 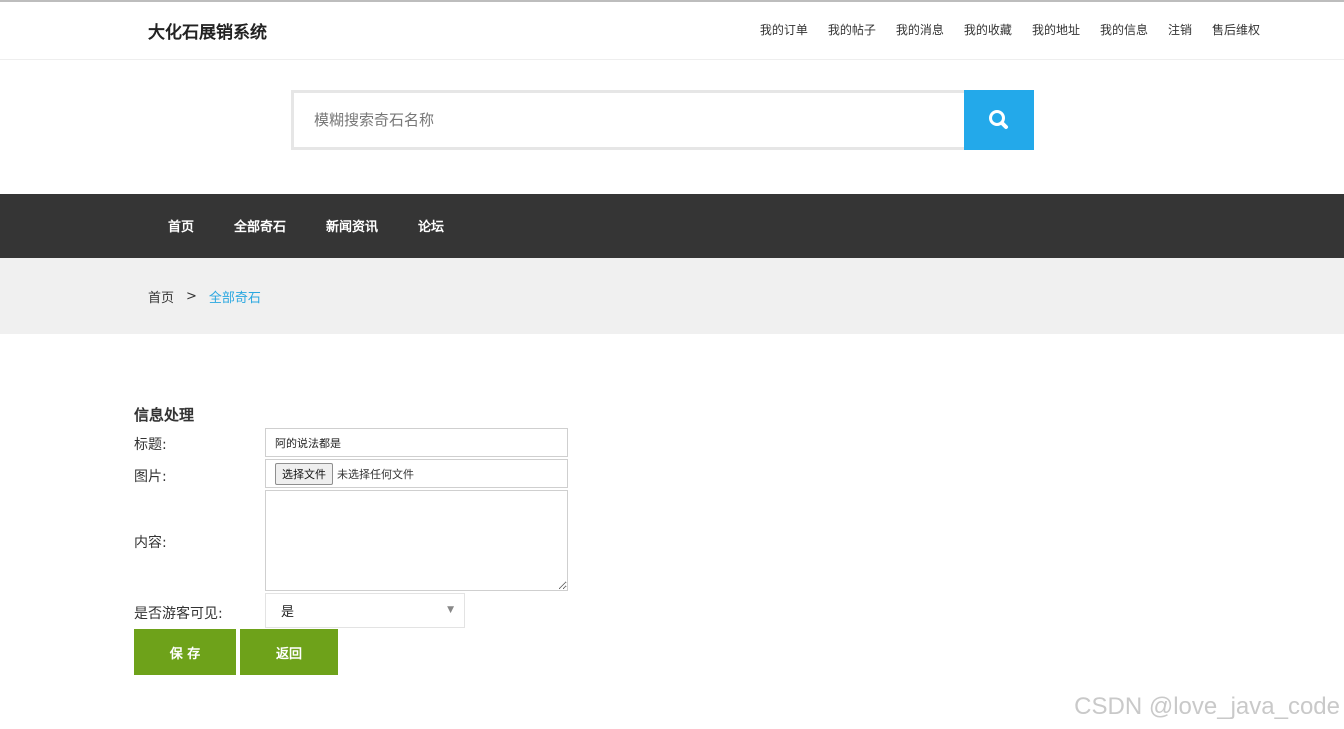 What do you see at coordinates (431, 225) in the screenshot?
I see `main-nav-forum: 论坛` at bounding box center [431, 225].